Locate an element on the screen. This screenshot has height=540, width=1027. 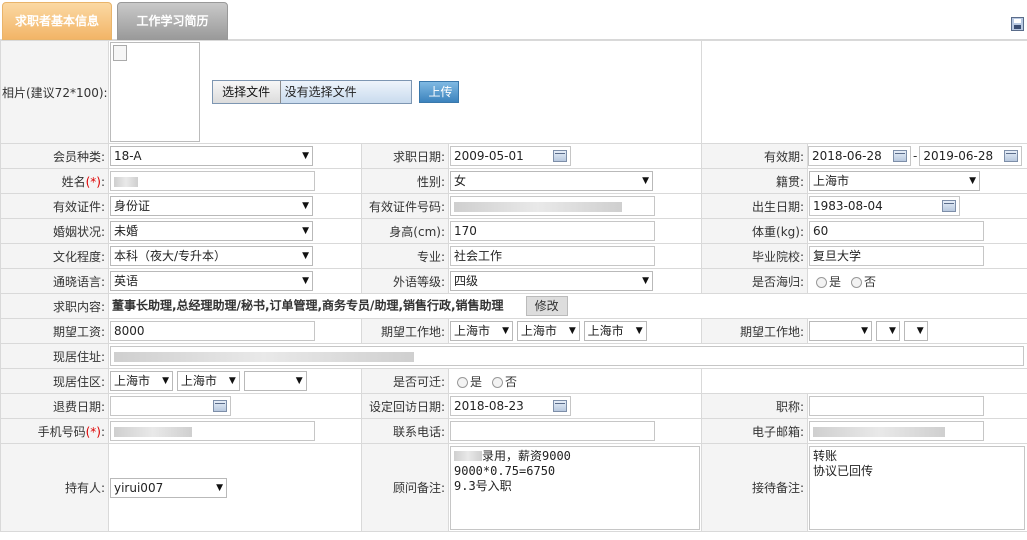
returnee-no-radio is located at coordinates (857, 282).